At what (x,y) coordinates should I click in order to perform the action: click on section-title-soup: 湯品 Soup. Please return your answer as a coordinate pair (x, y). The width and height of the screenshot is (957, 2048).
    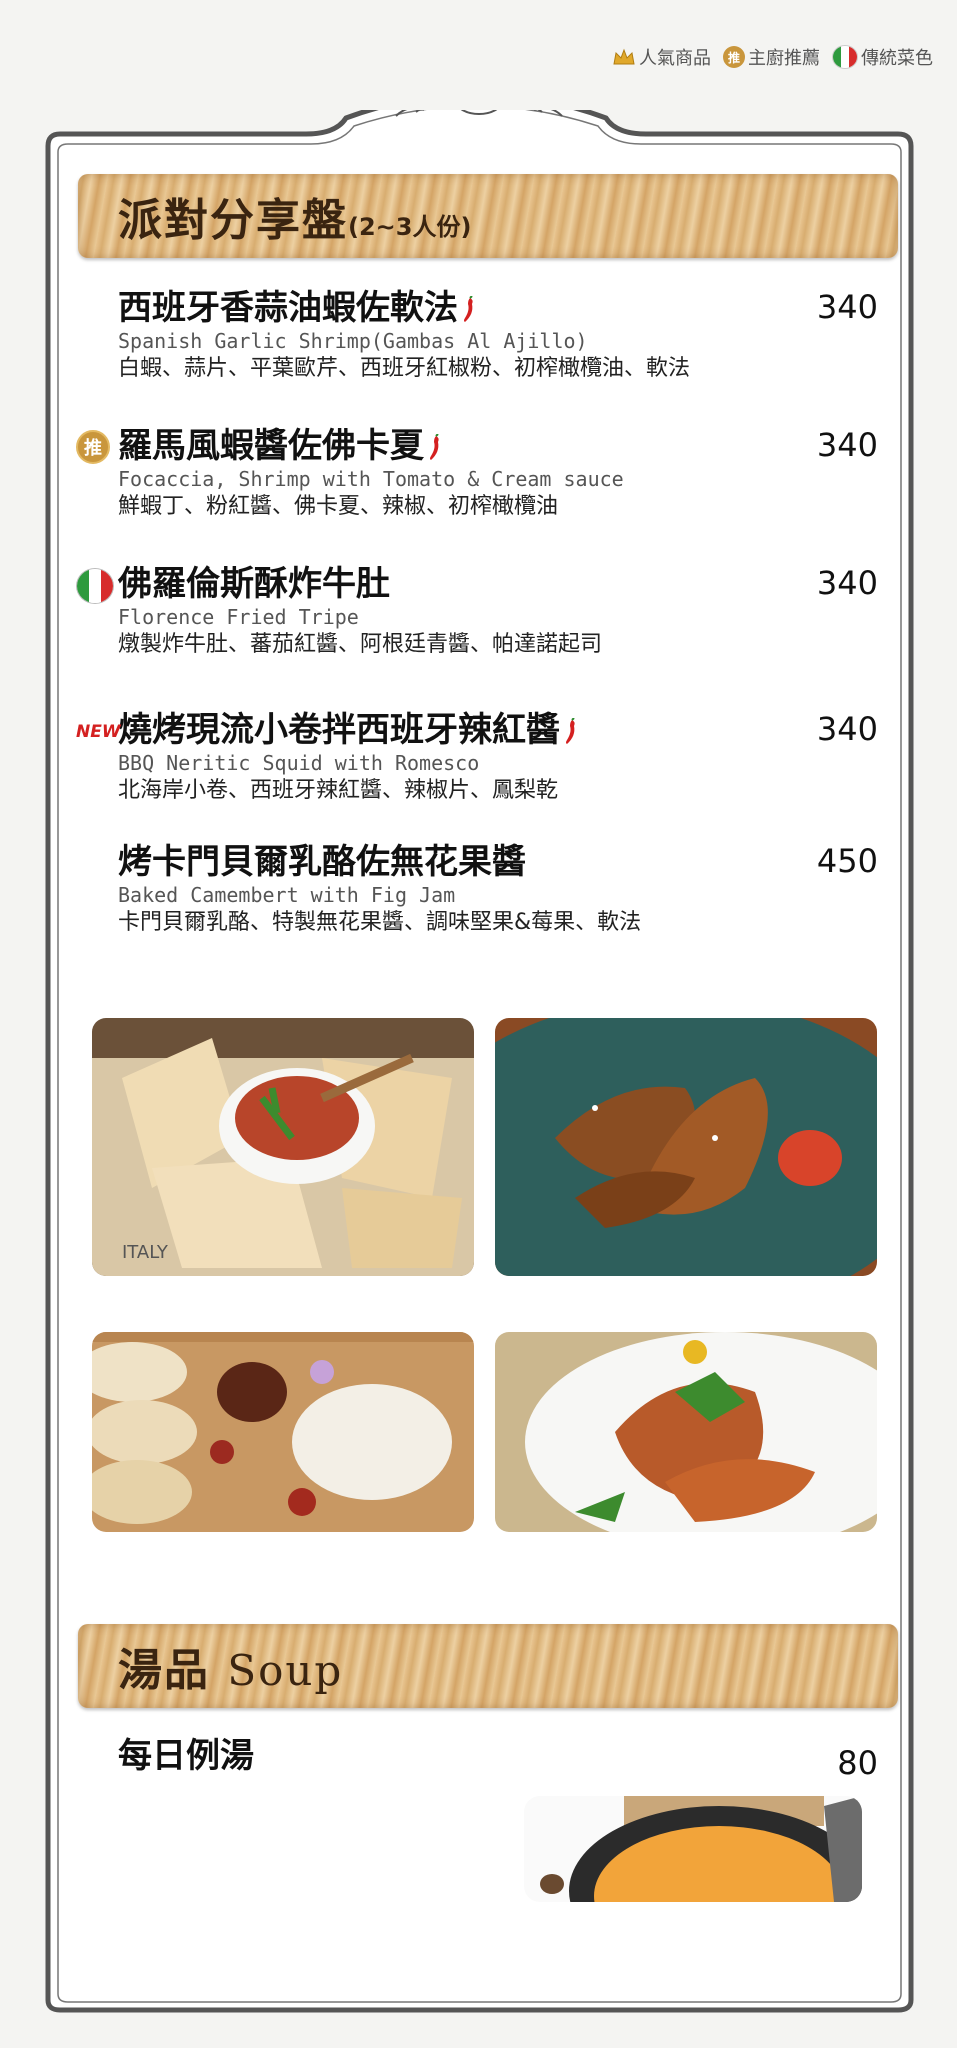
    Looking at the image, I should click on (230, 1666).